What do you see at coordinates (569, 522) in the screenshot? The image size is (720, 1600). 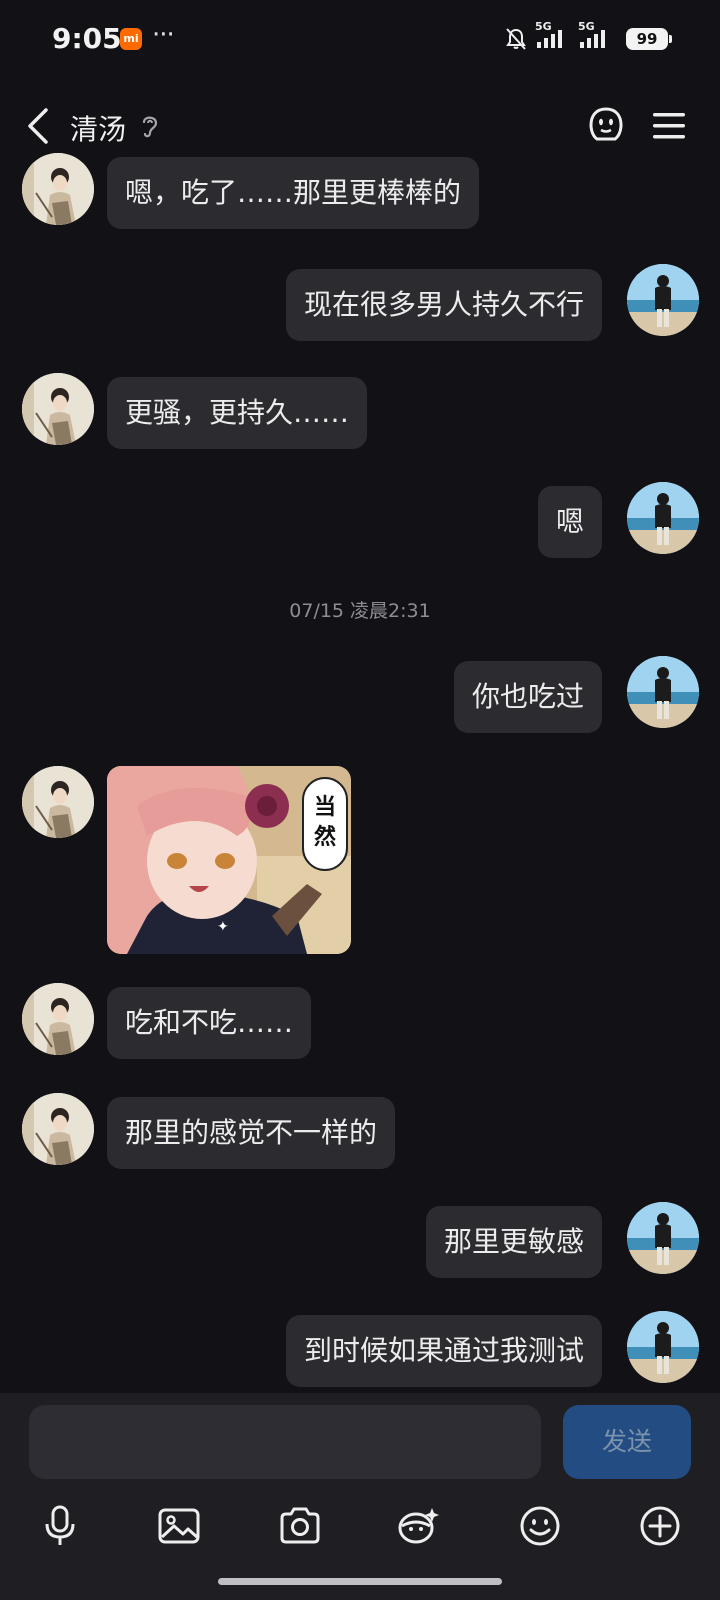 I see `message-bubble: 嗯` at bounding box center [569, 522].